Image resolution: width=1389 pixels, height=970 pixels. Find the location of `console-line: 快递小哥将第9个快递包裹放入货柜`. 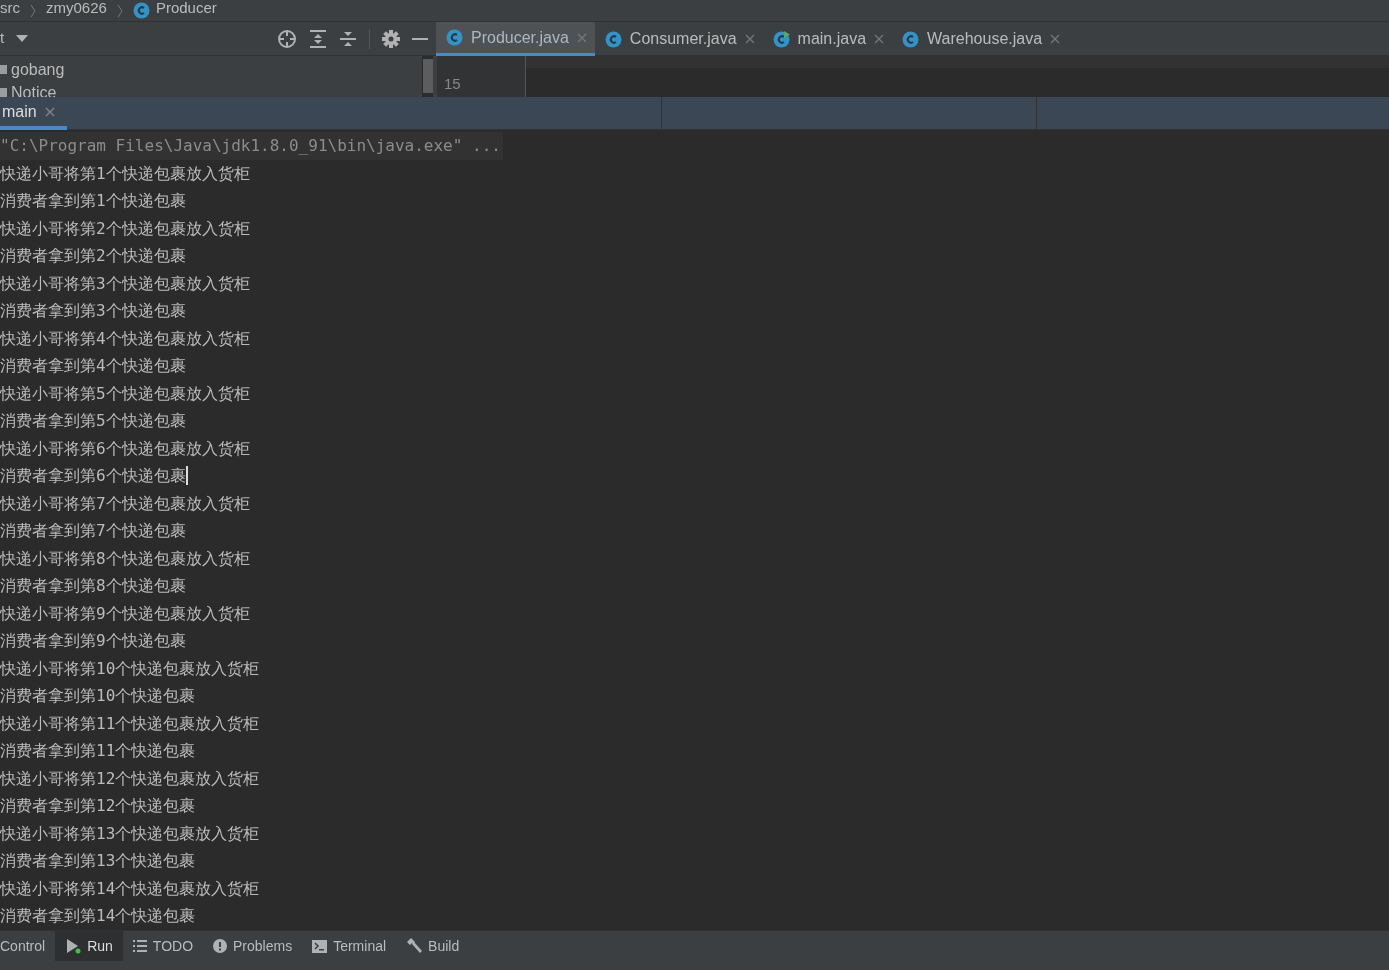

console-line: 快递小哥将第9个快递包裹放入货柜 is located at coordinates (125, 613).